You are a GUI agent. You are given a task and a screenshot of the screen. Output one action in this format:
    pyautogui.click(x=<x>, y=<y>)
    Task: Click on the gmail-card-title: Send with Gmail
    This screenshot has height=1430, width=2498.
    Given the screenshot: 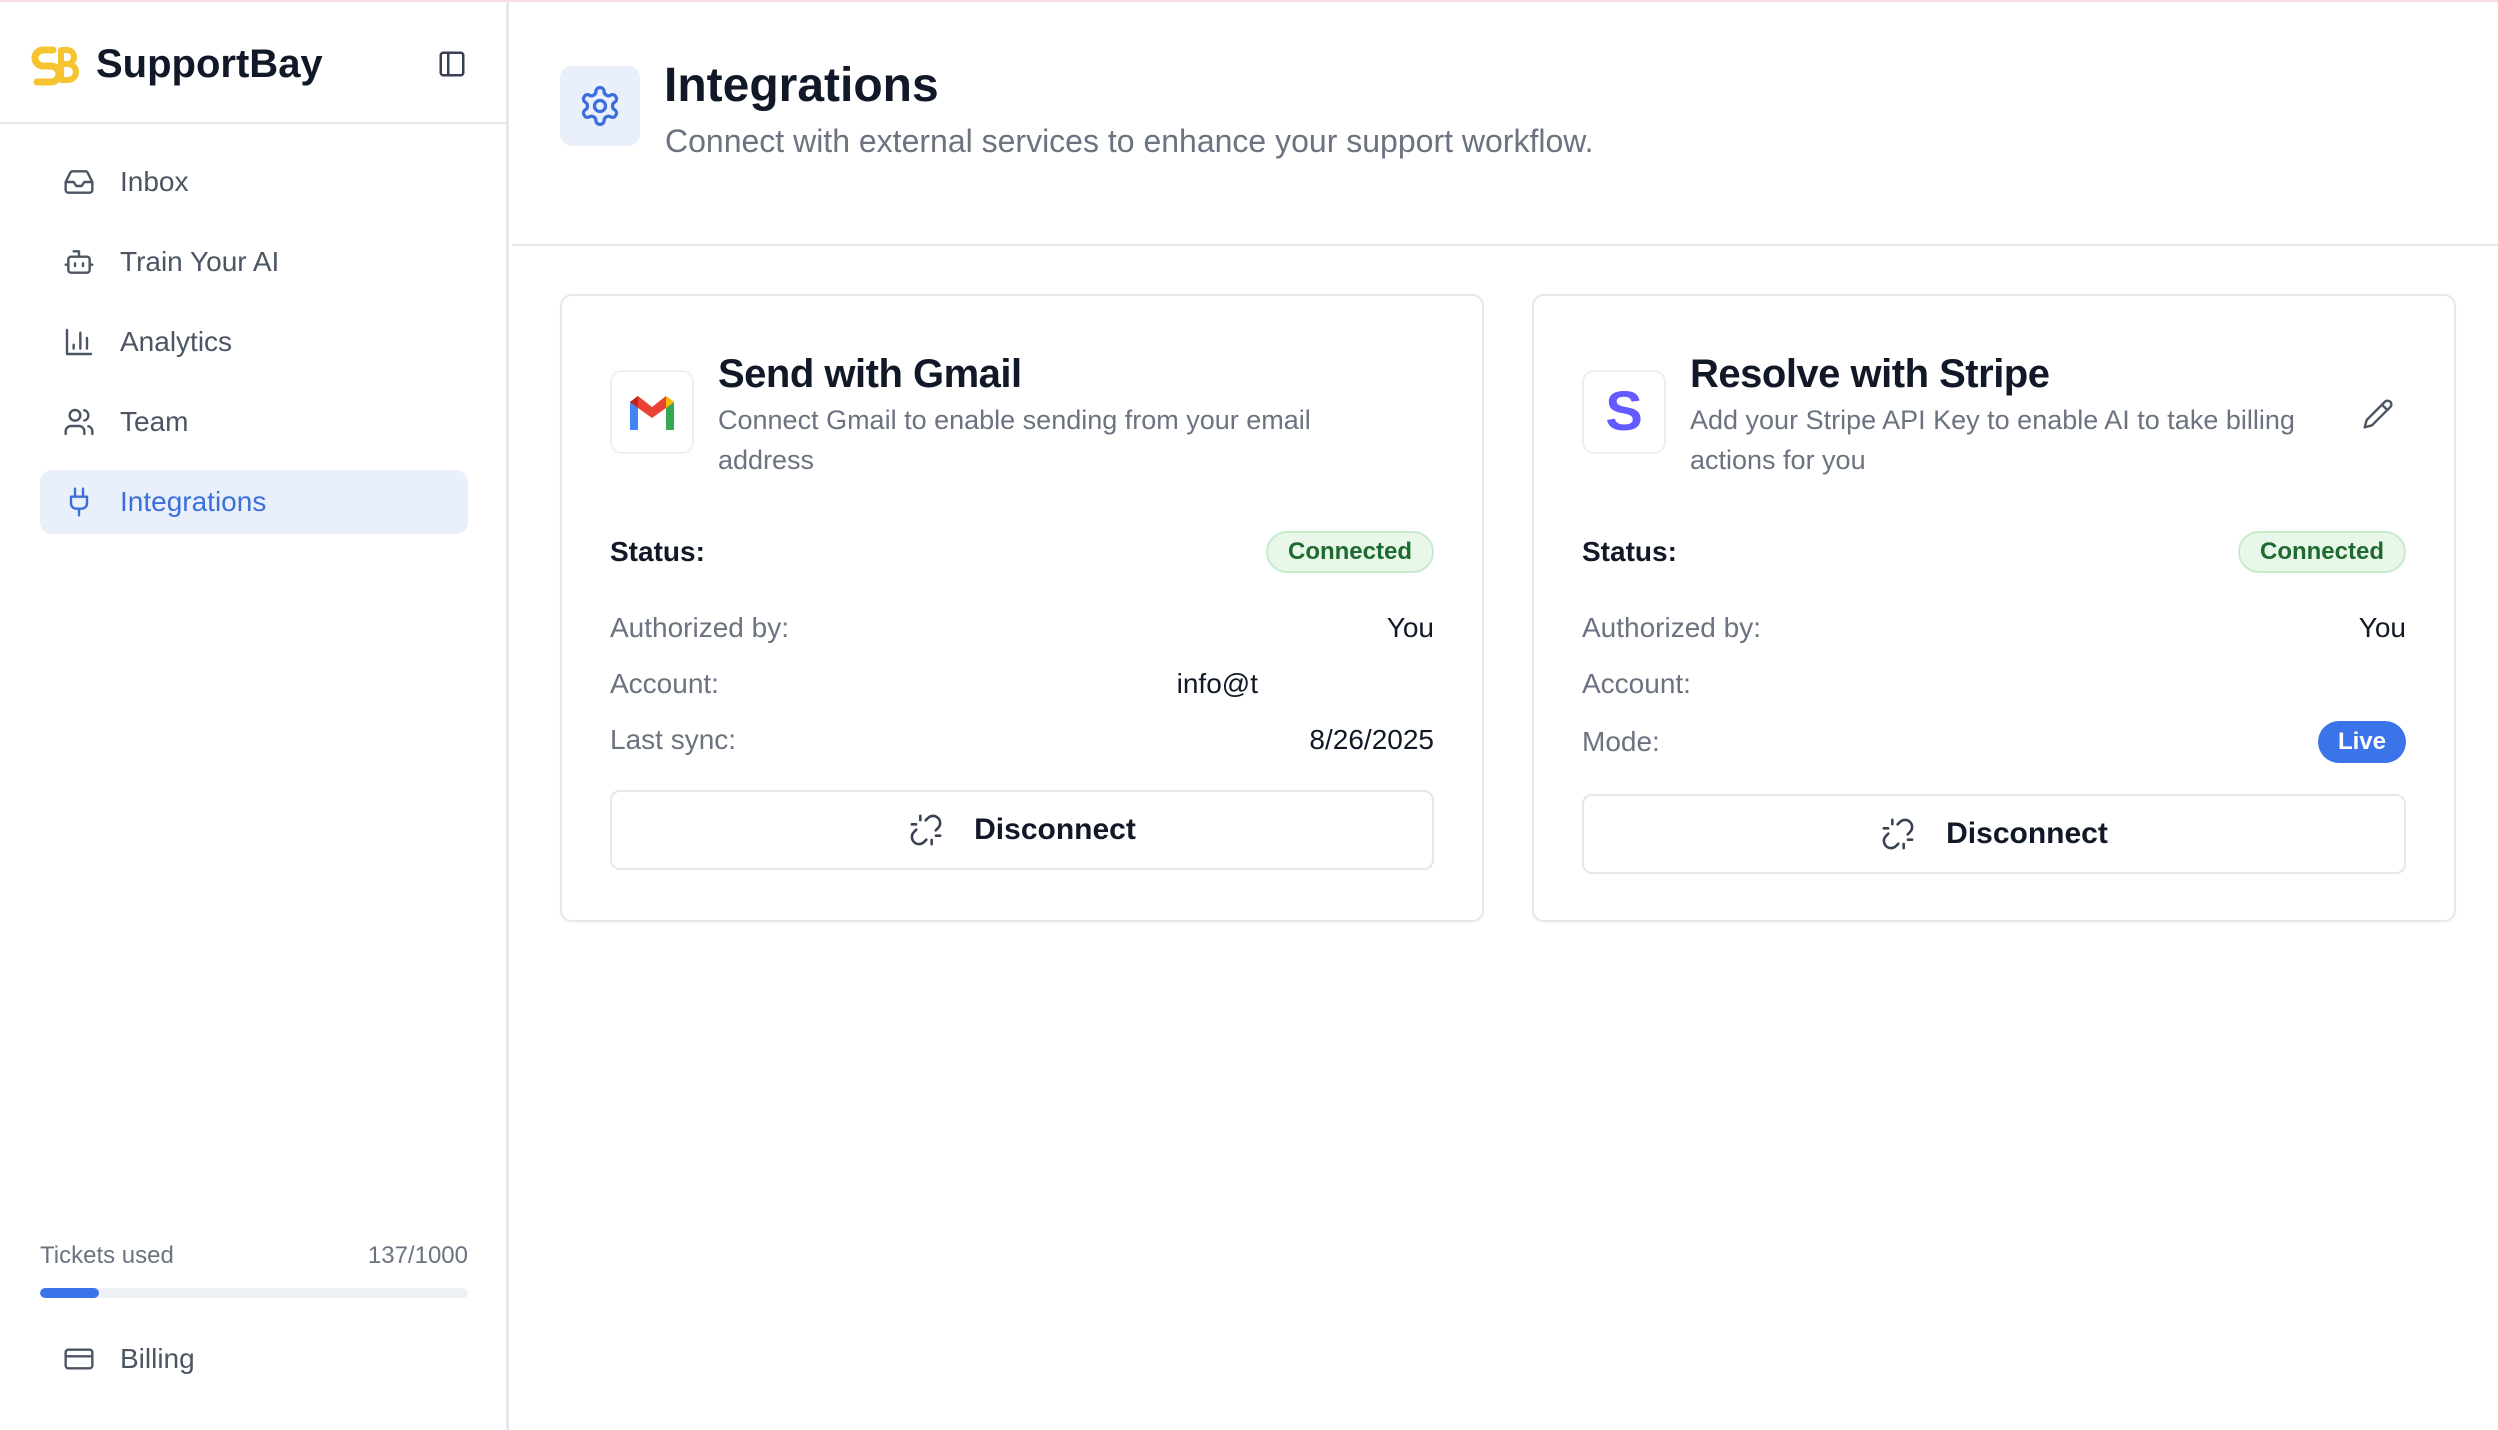 What is the action you would take?
    pyautogui.click(x=870, y=374)
    